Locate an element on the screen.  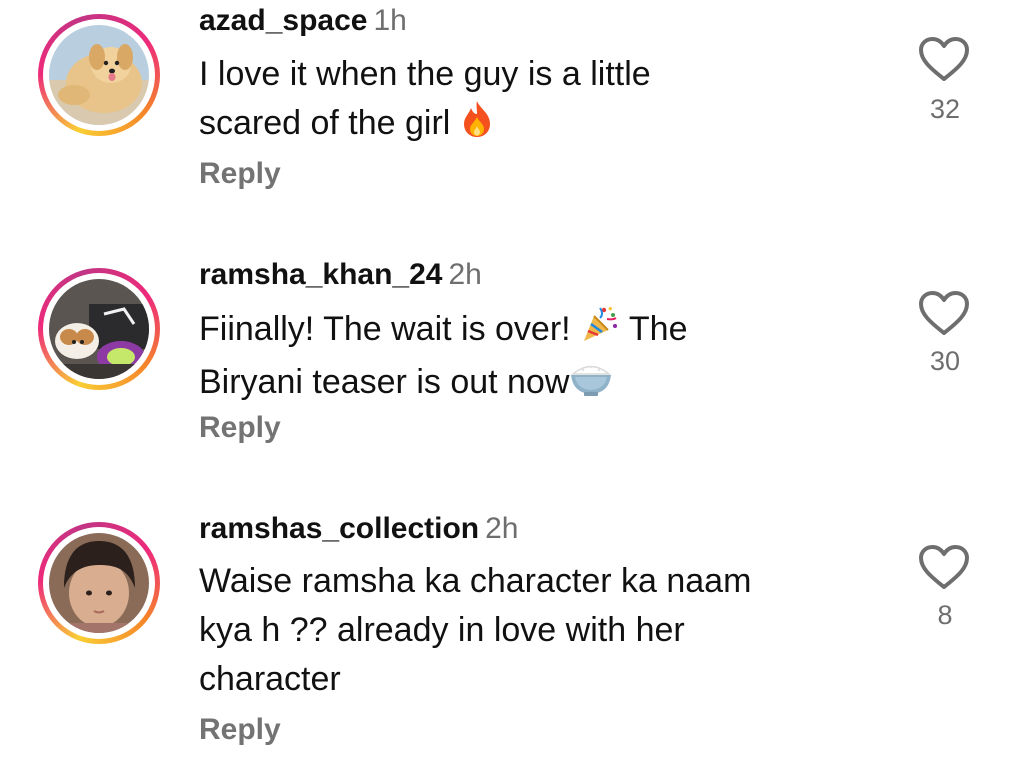
like-count: 32 is located at coordinates (945, 109).